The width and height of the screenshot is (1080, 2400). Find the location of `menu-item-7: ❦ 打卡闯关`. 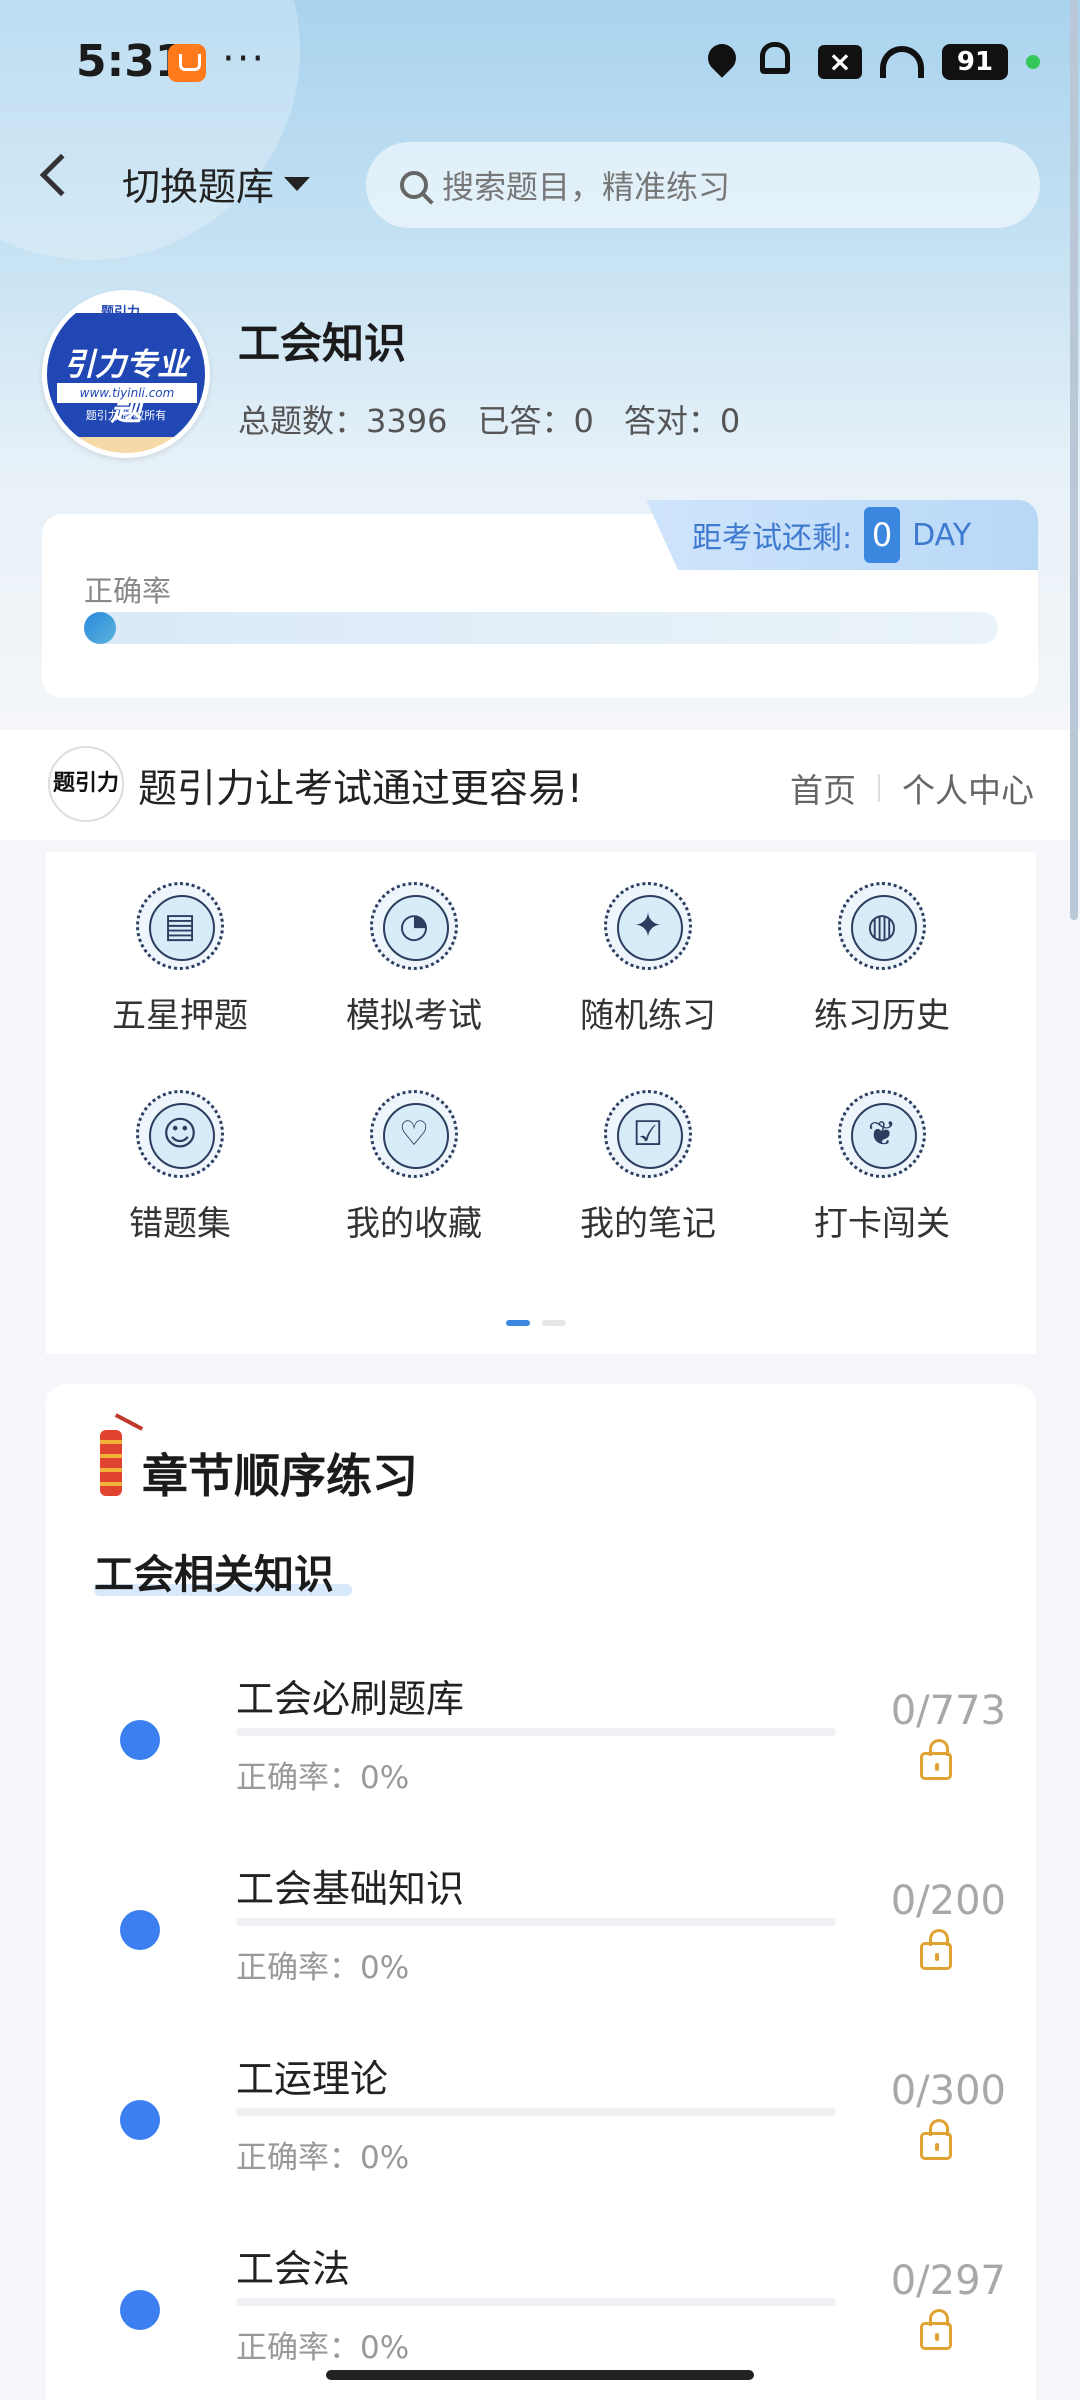

menu-item-7: ❦ 打卡闯关 is located at coordinates (882, 1167).